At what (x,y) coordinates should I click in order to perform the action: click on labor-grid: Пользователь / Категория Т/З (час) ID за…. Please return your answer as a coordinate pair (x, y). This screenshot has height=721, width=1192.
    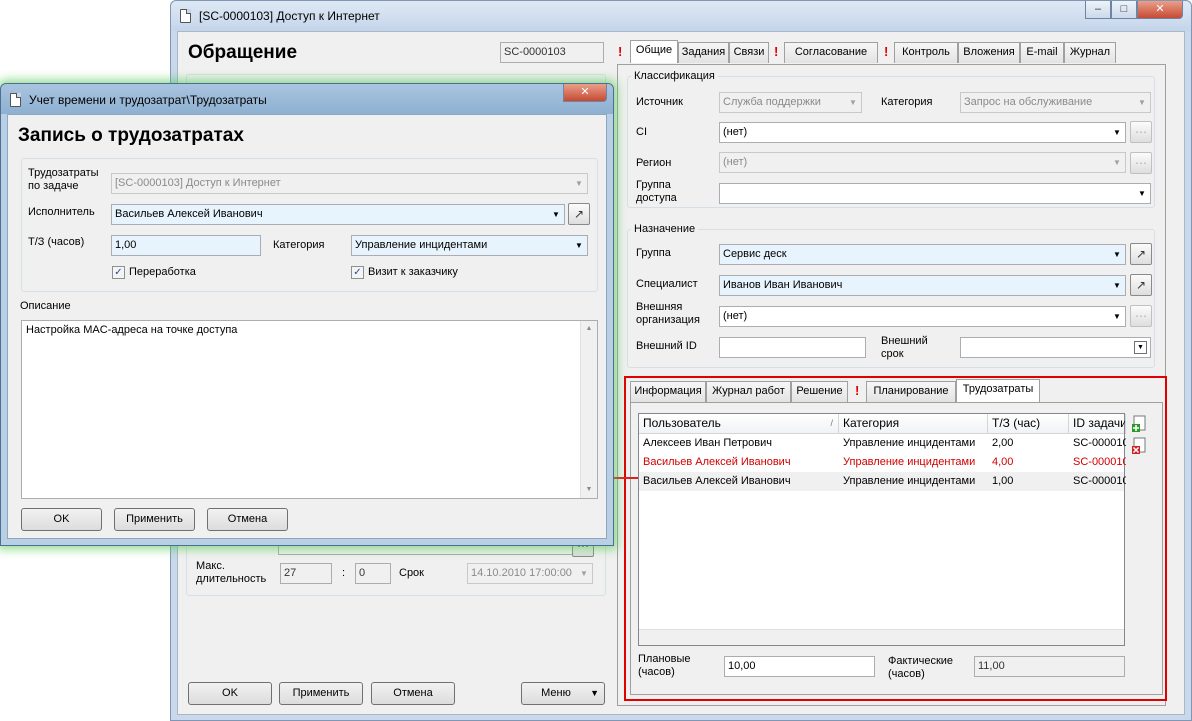
    Looking at the image, I should click on (882, 529).